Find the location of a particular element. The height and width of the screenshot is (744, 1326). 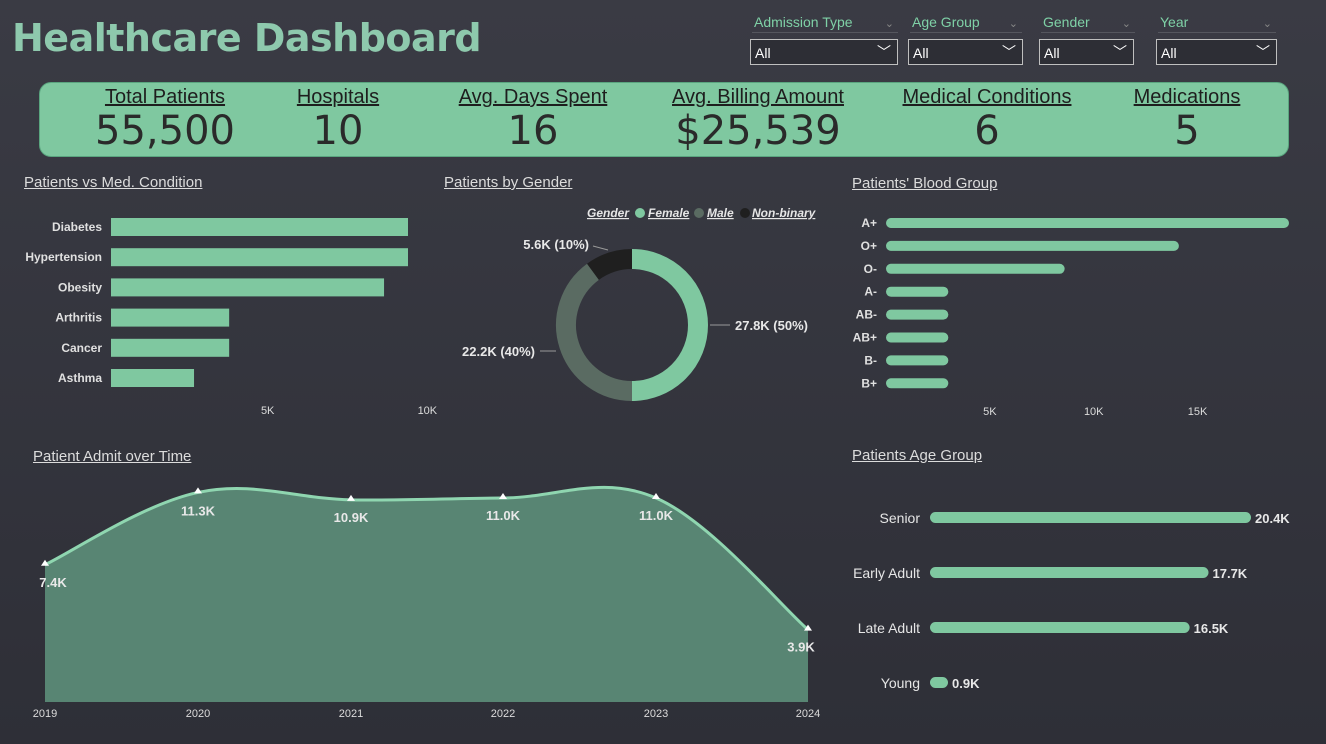

x-tick-label: 2022 is located at coordinates (503, 714).